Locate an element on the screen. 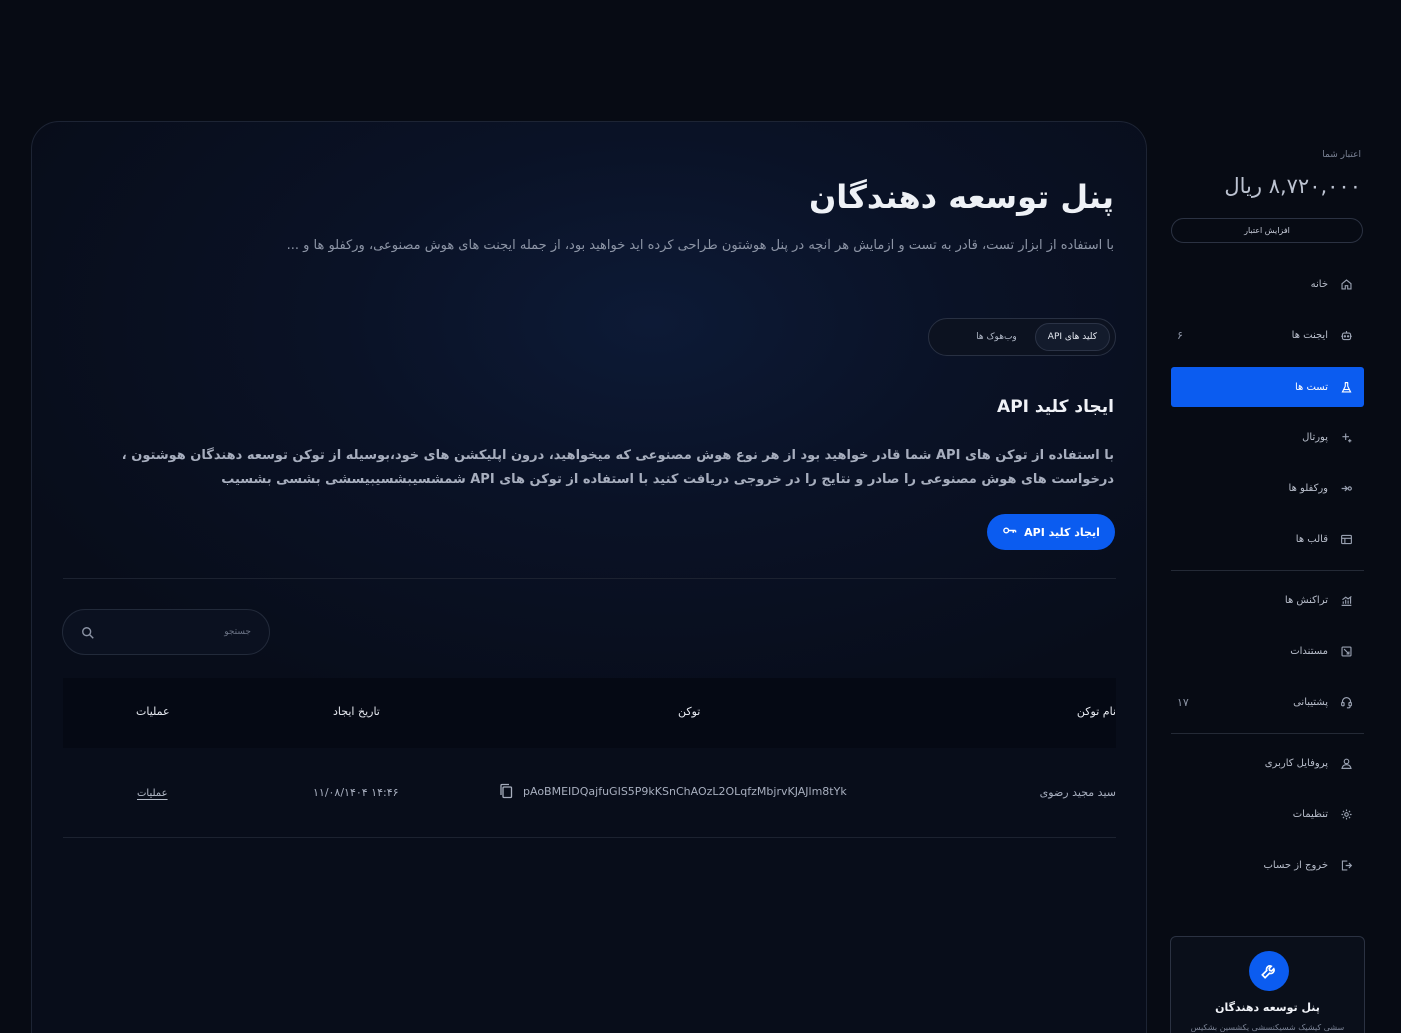 The image size is (1401, 1033). sidebar-item-label: پشتیبانی is located at coordinates (1310, 702).